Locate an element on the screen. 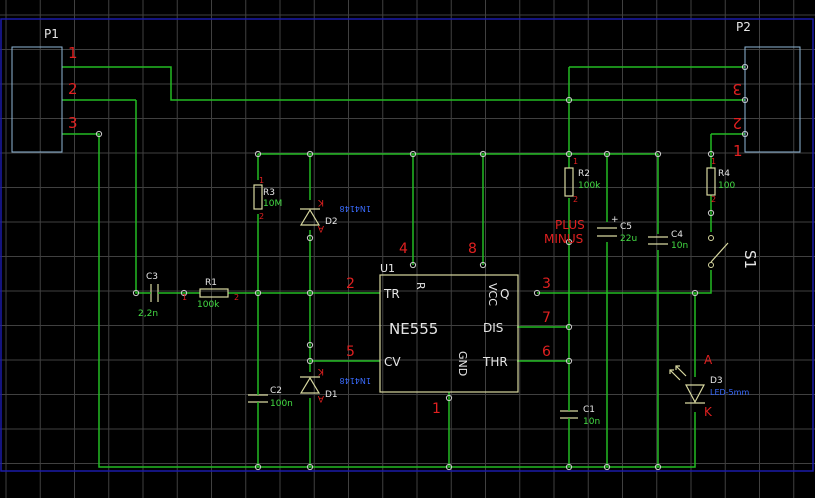 Image resolution: width=815 pixels, height=498 pixels. pin-number-thr: 6 is located at coordinates (546, 352).